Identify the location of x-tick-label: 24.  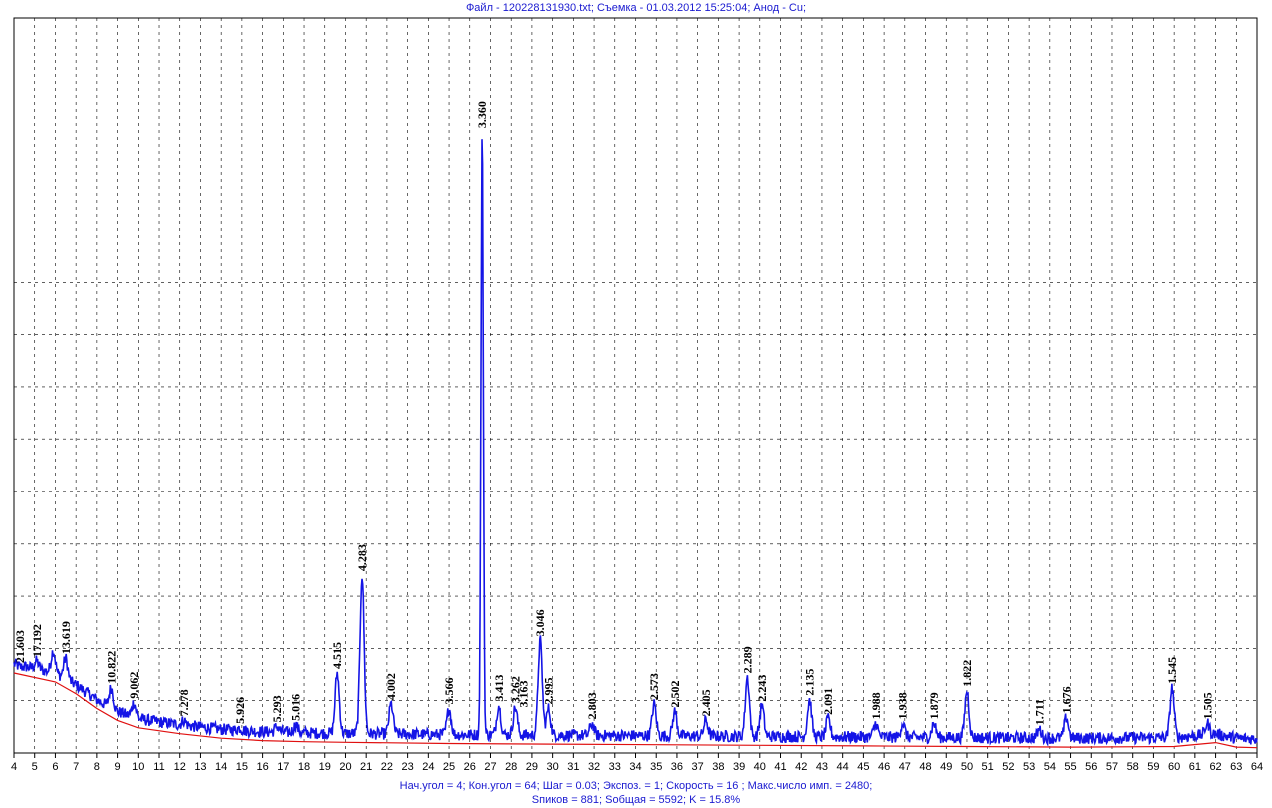
(428, 767).